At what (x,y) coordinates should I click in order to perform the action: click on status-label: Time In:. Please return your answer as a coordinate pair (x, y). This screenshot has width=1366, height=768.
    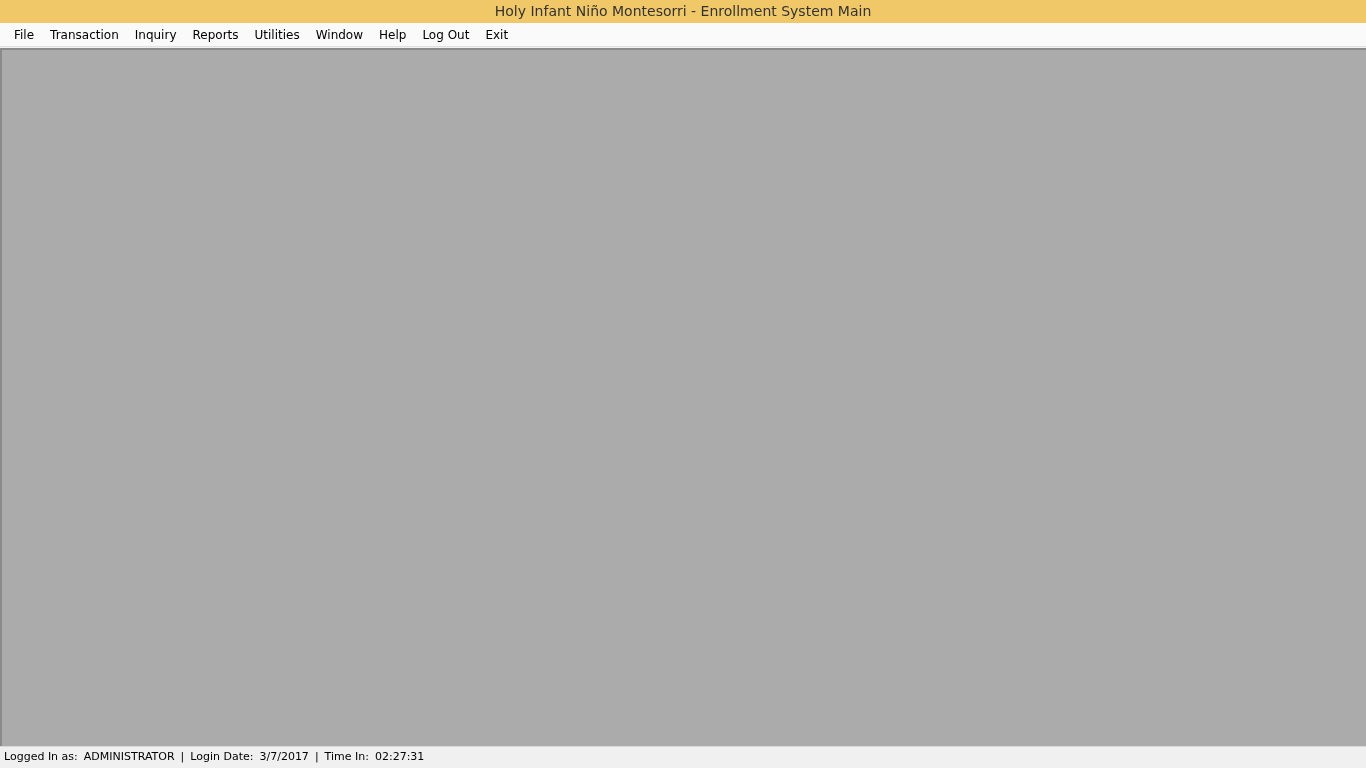
    Looking at the image, I should click on (346, 757).